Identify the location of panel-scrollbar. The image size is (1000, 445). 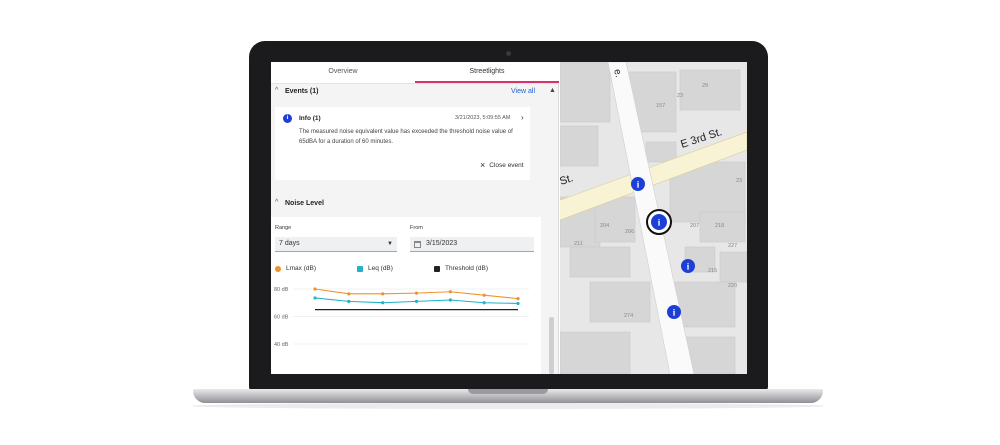
(551, 345).